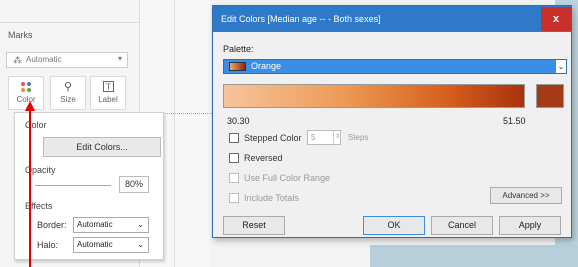  I want to click on mark-type-icon: ⁂, so click(17, 60).